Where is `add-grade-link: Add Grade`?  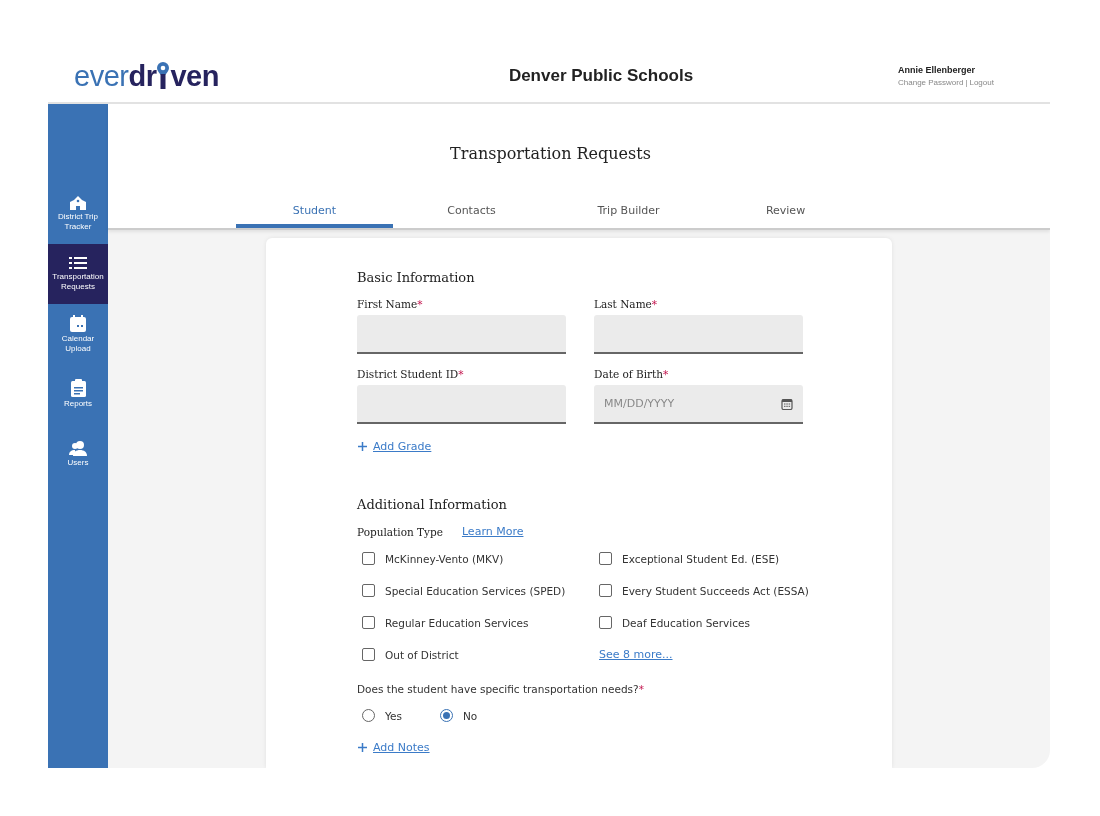 add-grade-link: Add Grade is located at coordinates (402, 446).